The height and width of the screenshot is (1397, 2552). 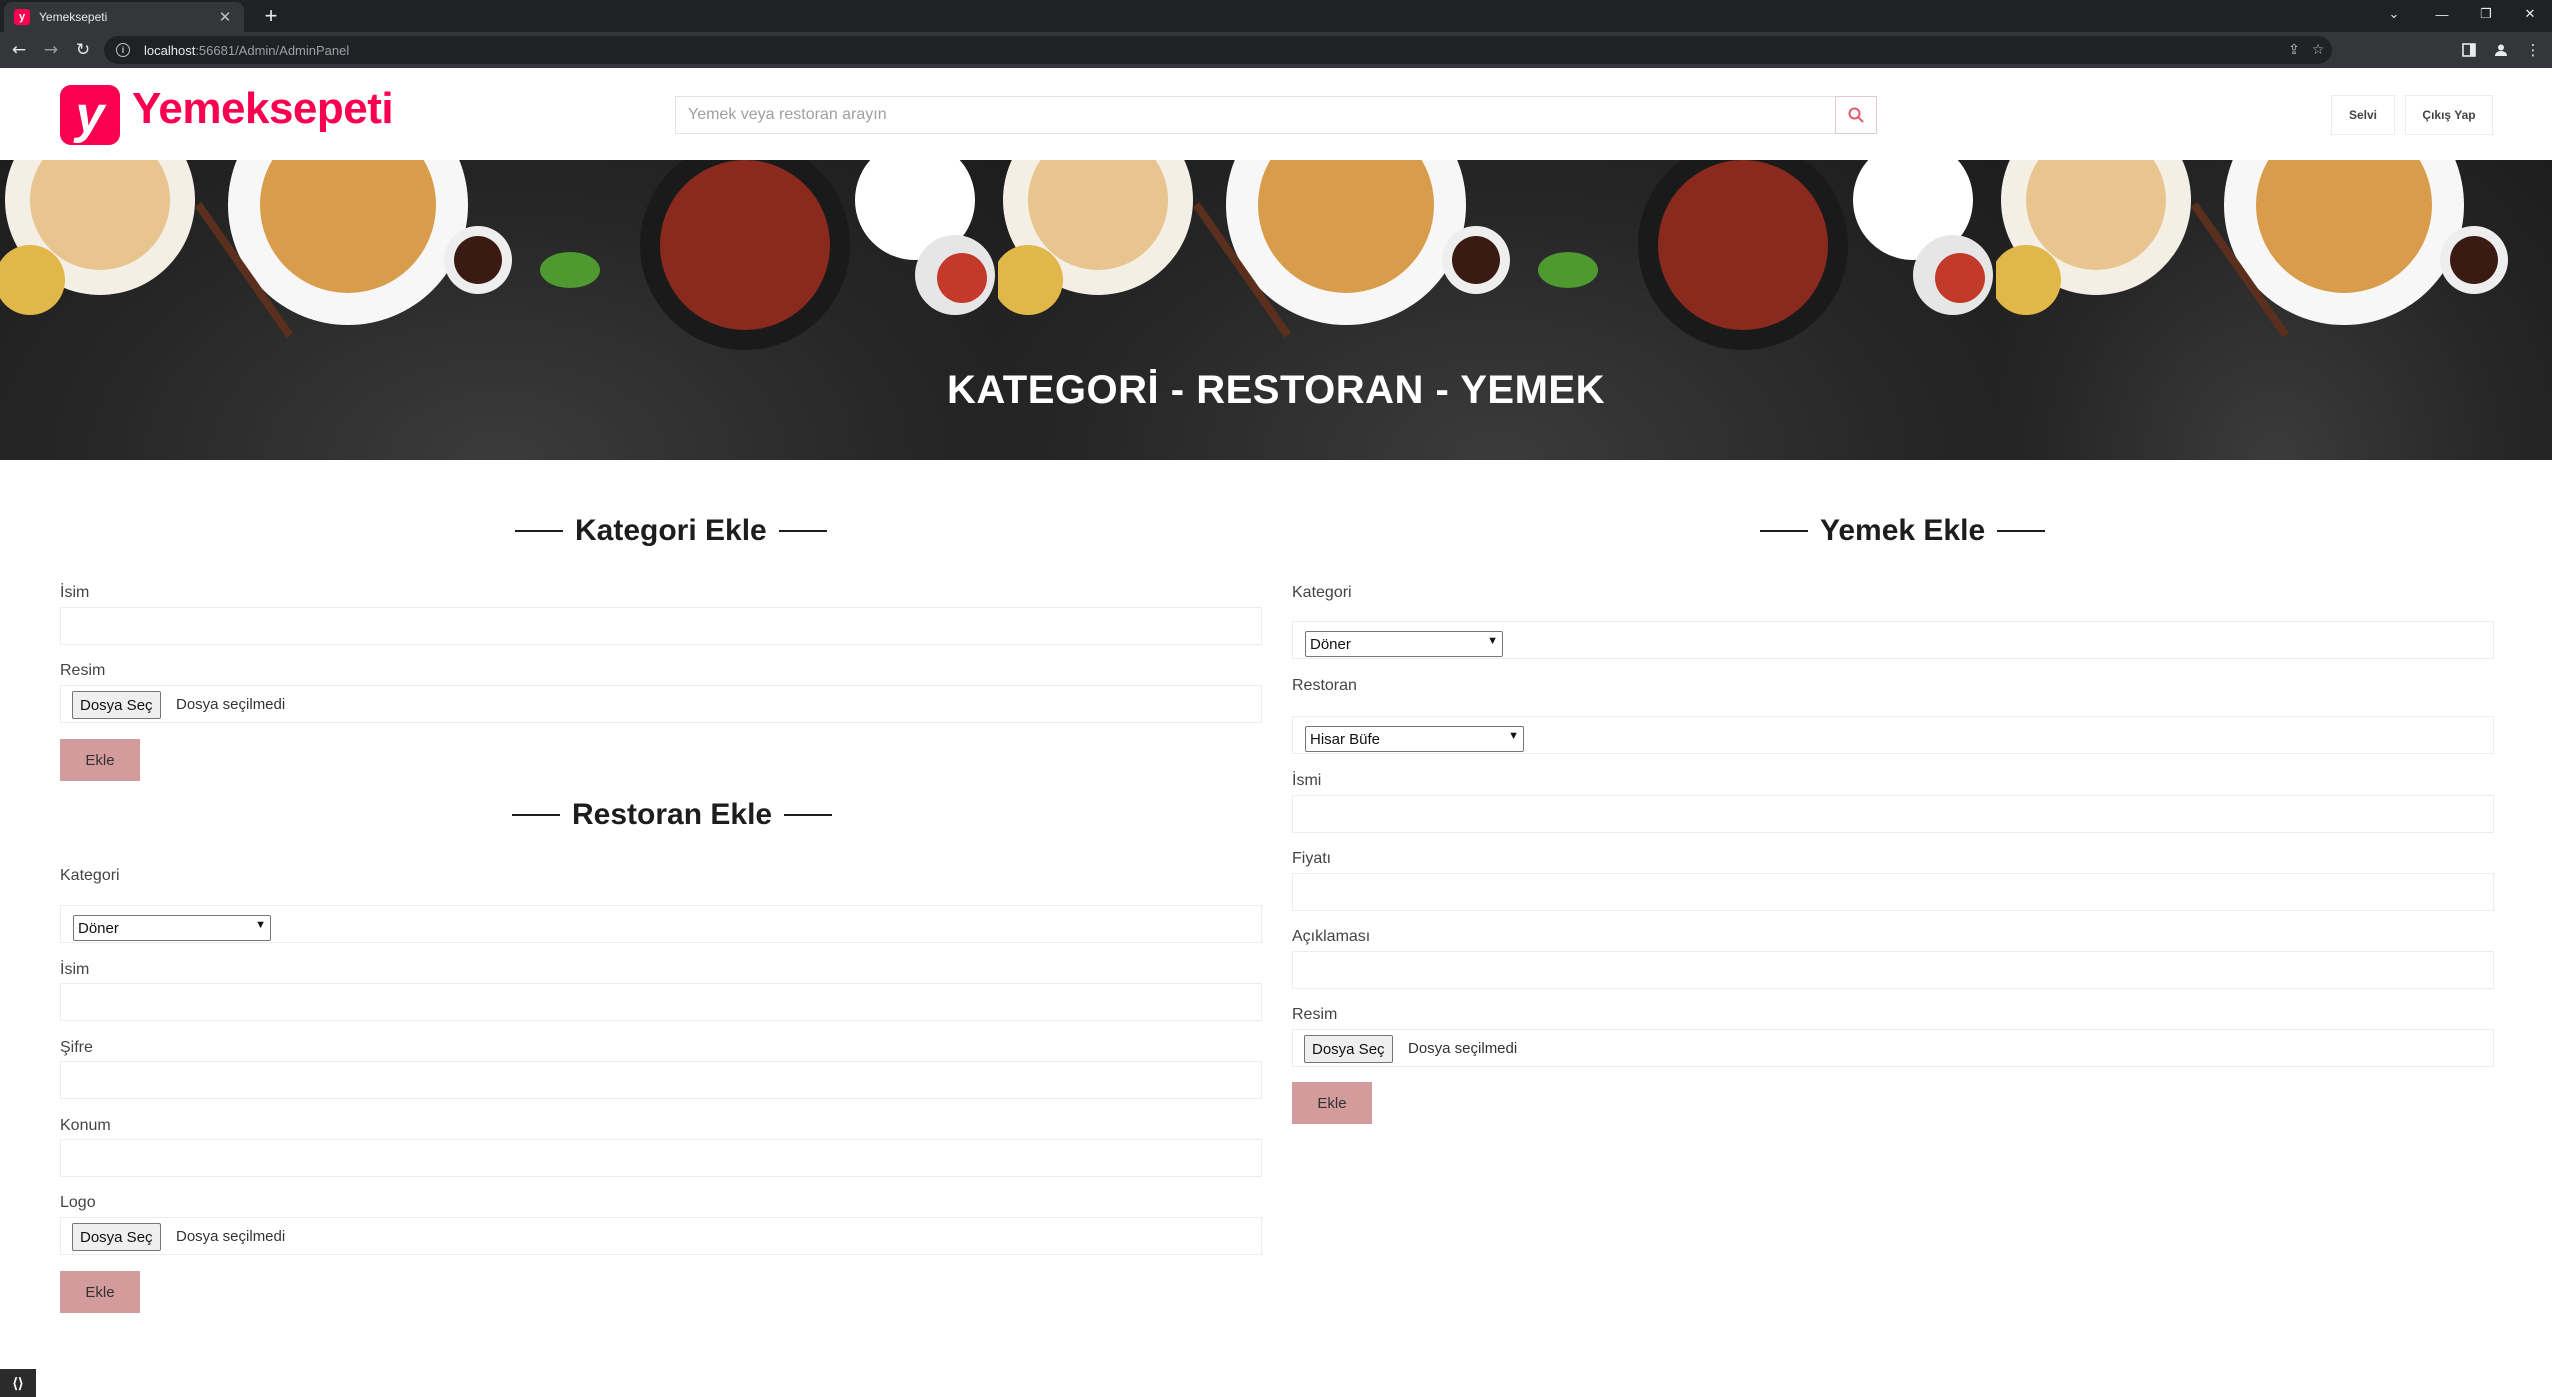 I want to click on restoran-ekle-heading: Restoran Ekle, so click(x=672, y=815).